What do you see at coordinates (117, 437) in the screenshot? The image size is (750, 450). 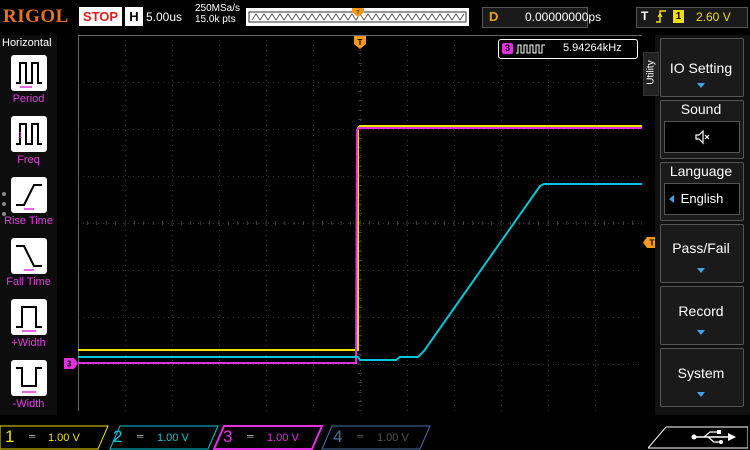 I see `channel-2-number: 2` at bounding box center [117, 437].